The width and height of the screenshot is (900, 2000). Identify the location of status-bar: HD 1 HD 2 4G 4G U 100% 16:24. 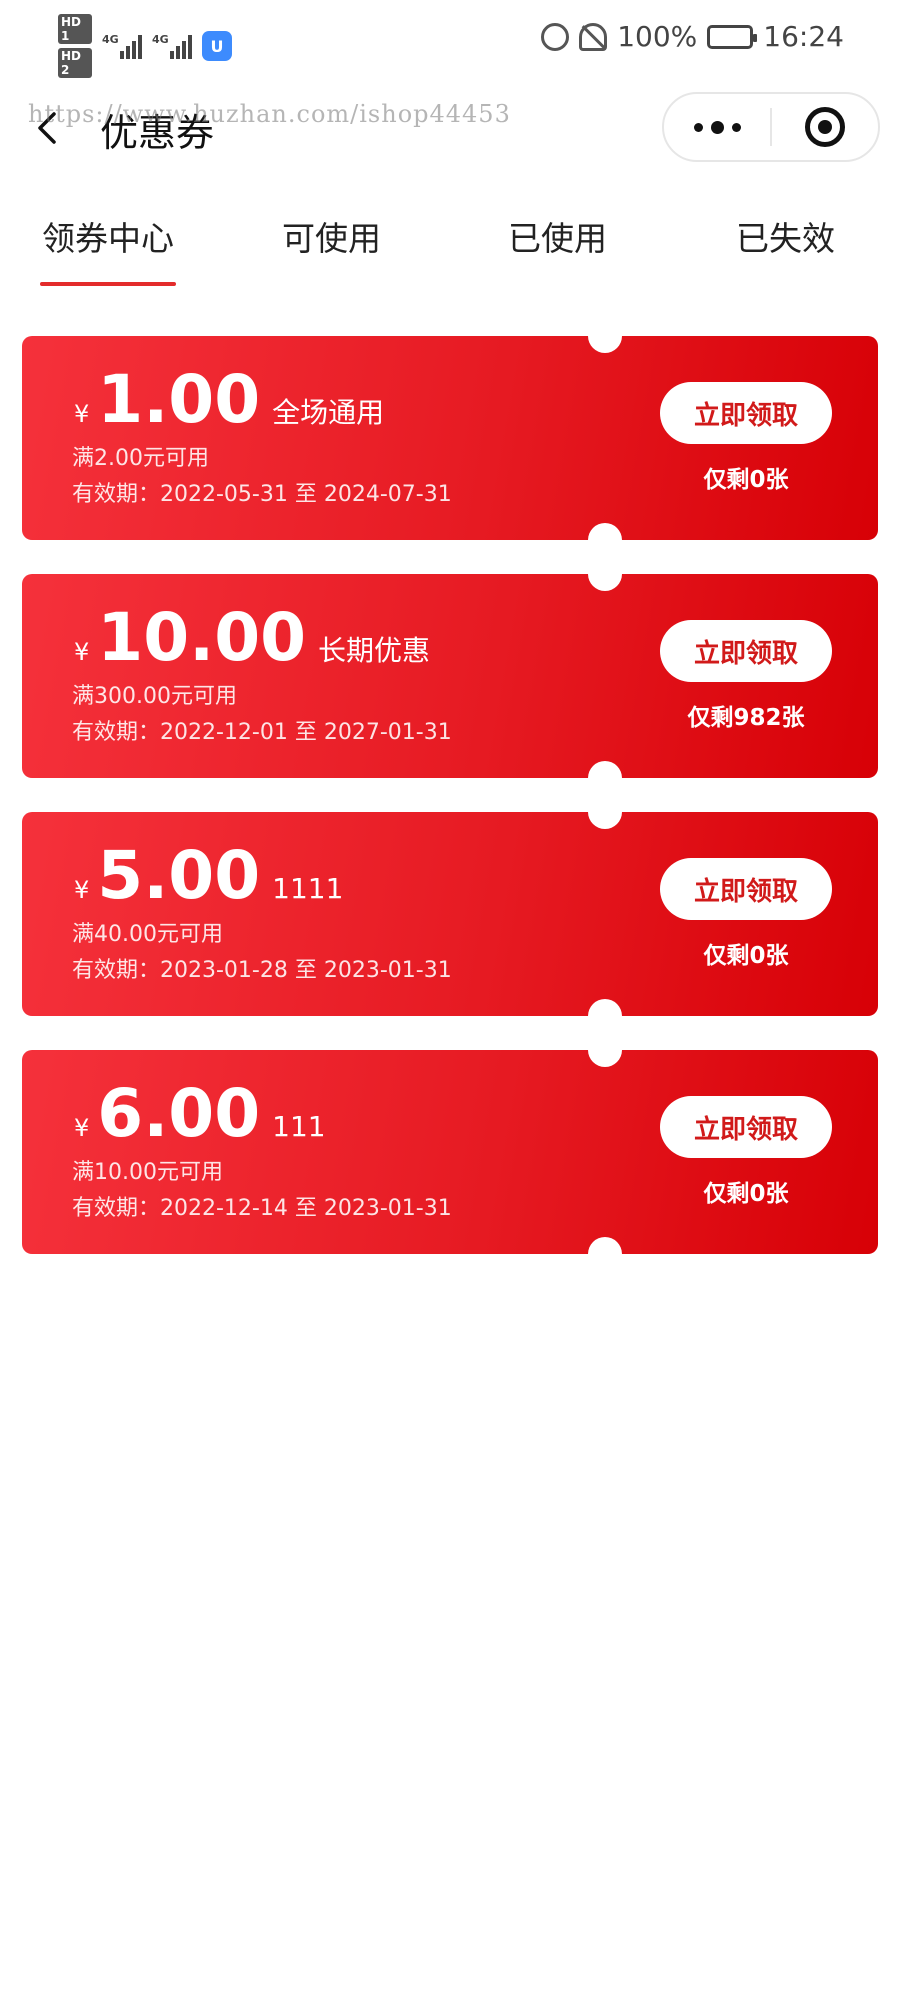
(450, 40).